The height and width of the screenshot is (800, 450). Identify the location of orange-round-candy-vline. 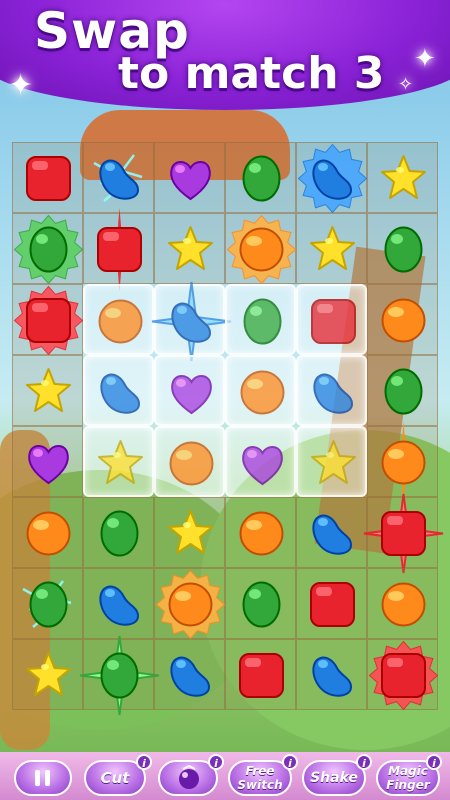
(403, 462).